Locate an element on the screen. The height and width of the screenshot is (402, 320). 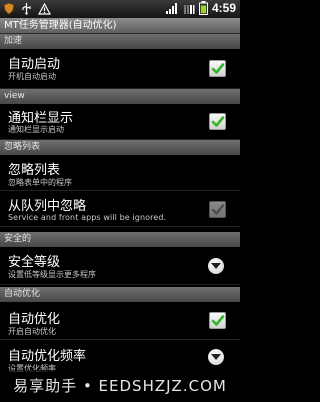
wifi-icon is located at coordinates (189, 8).